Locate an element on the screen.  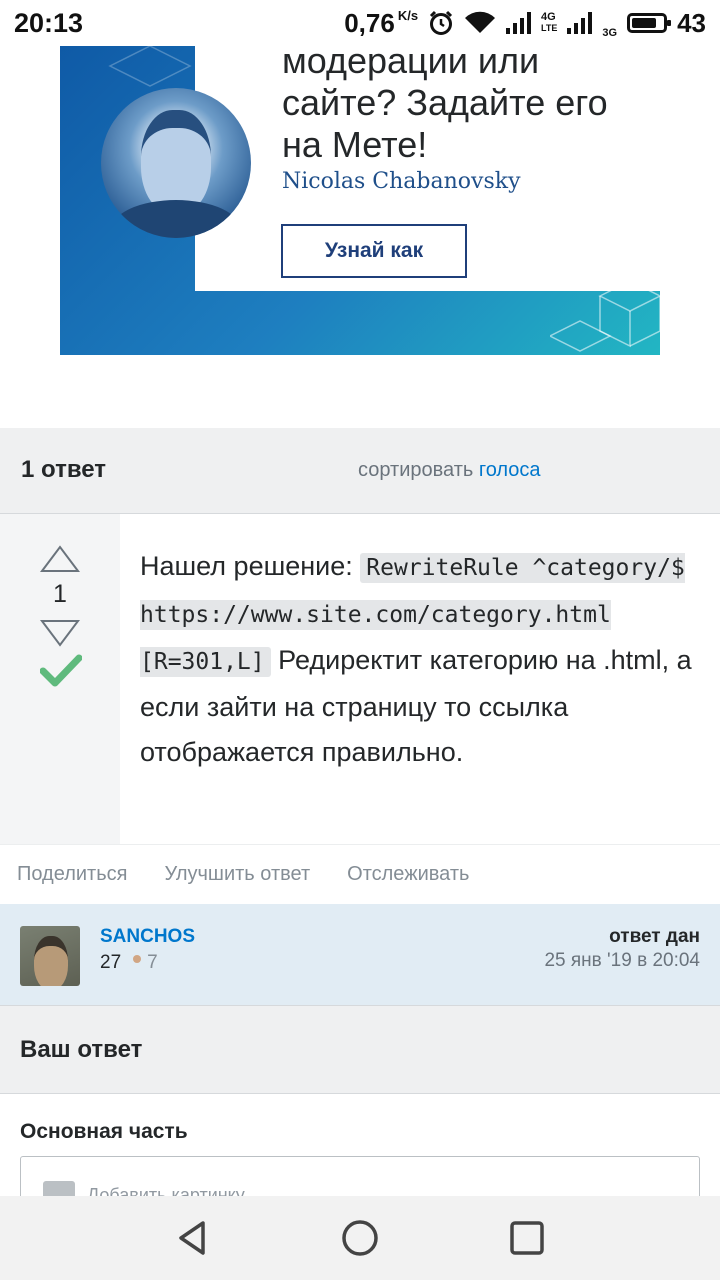
improve-answer-link: Улучшить ответ is located at coordinates (237, 874).